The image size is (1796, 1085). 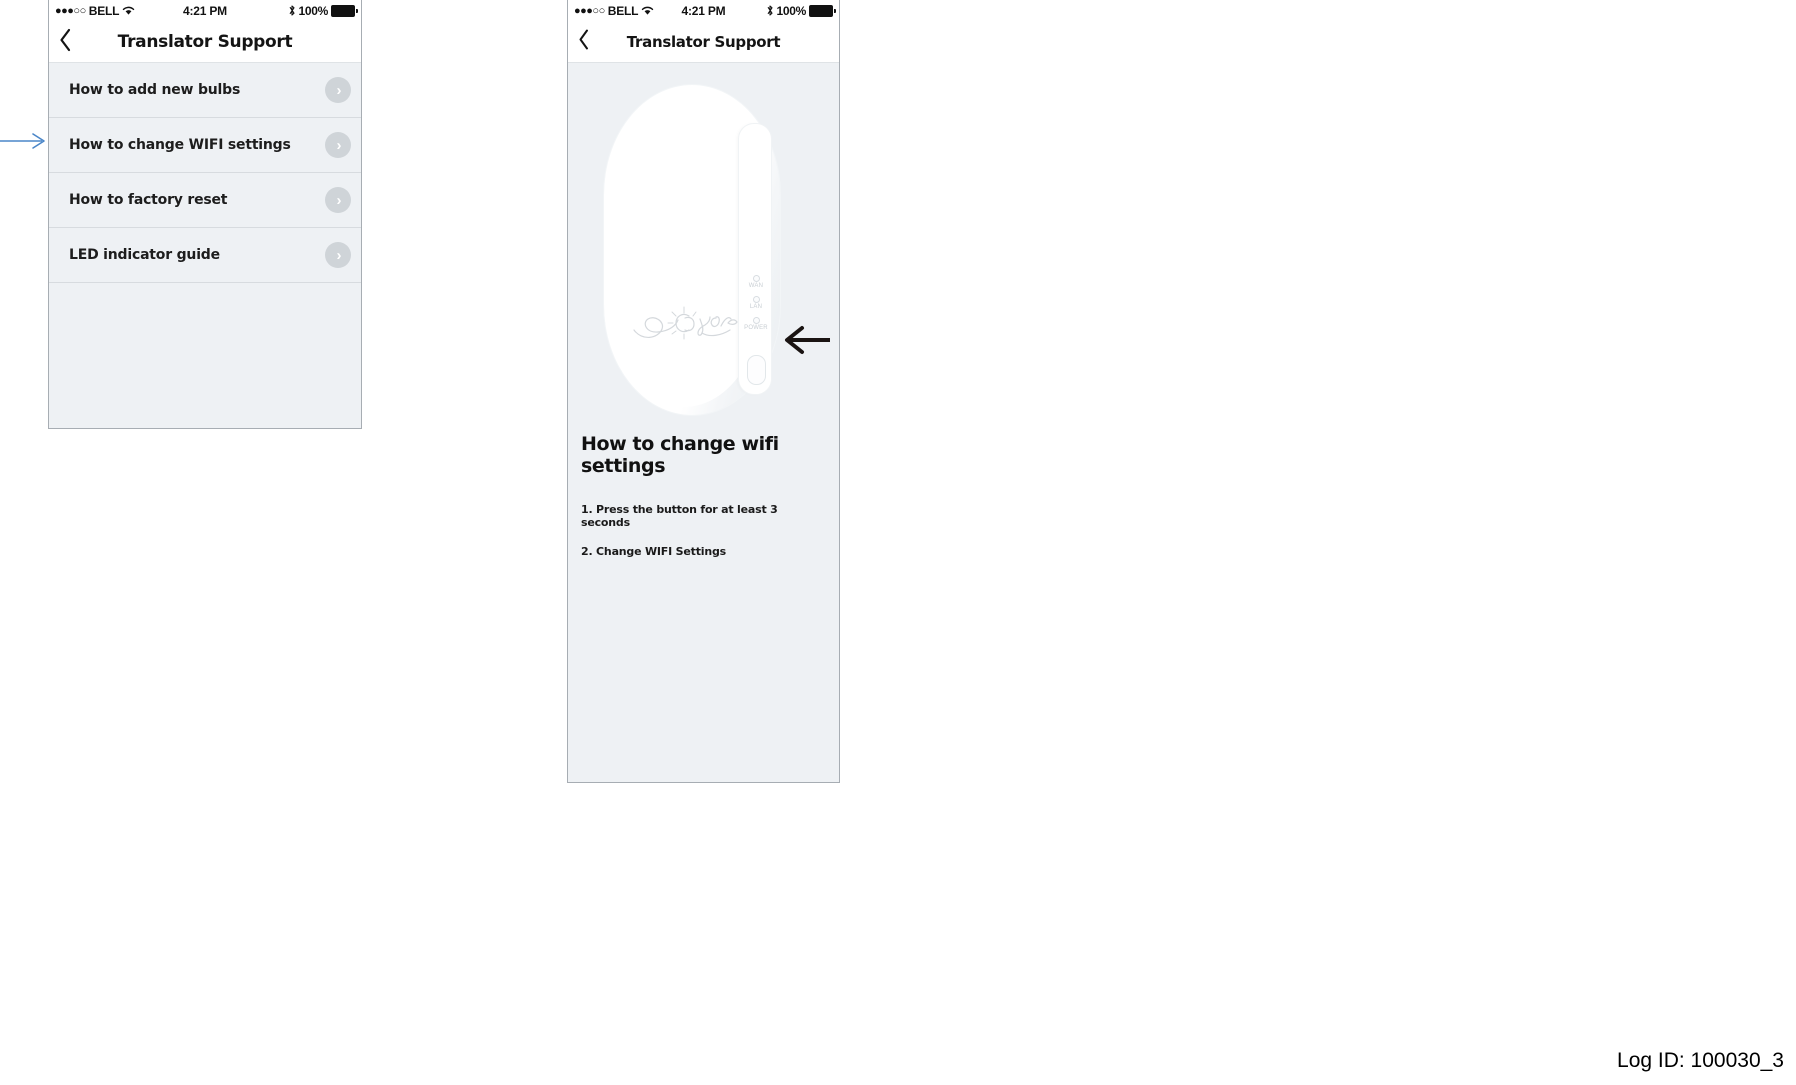 I want to click on list-item-factory-reset: How to factory reset ›, so click(x=205, y=200).